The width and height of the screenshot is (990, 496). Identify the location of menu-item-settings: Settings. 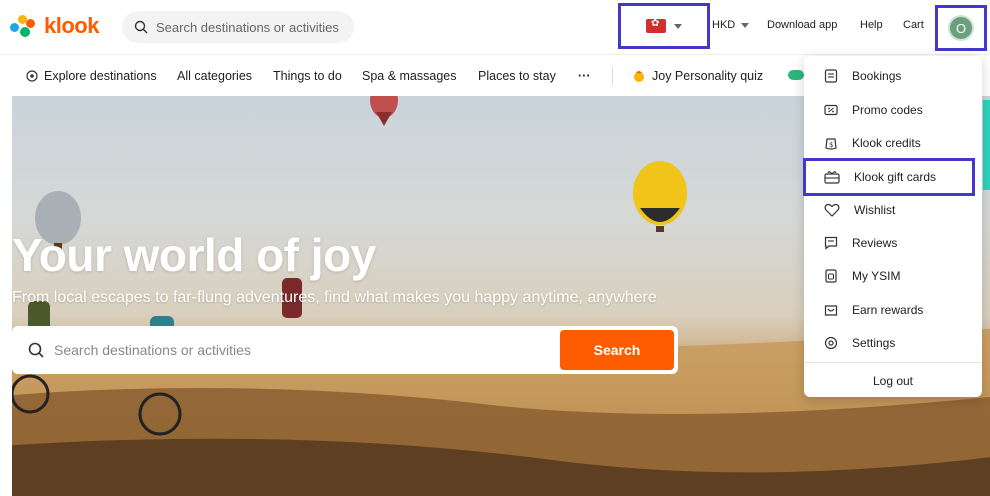
(893, 342).